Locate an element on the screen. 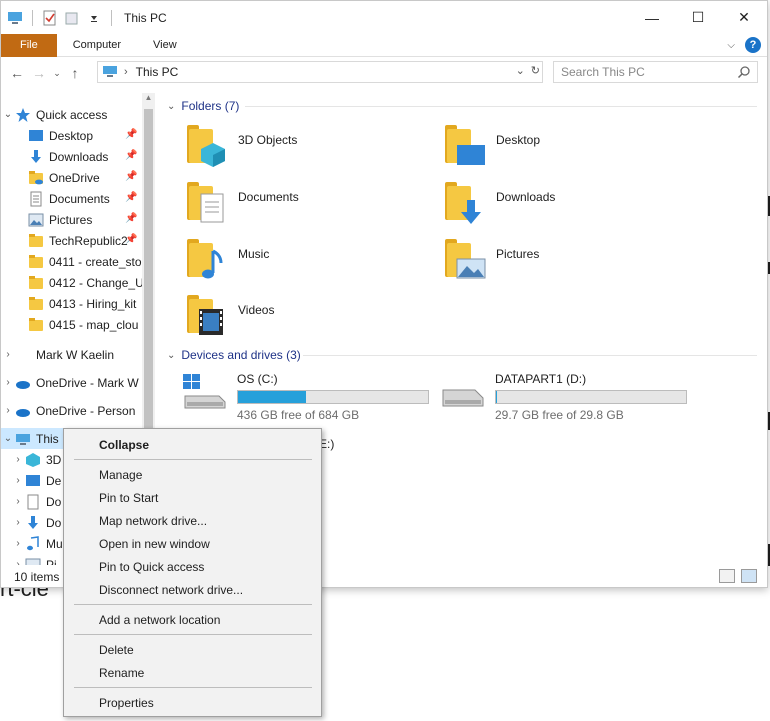 The width and height of the screenshot is (770, 721). help-icon: ? is located at coordinates (753, 45).